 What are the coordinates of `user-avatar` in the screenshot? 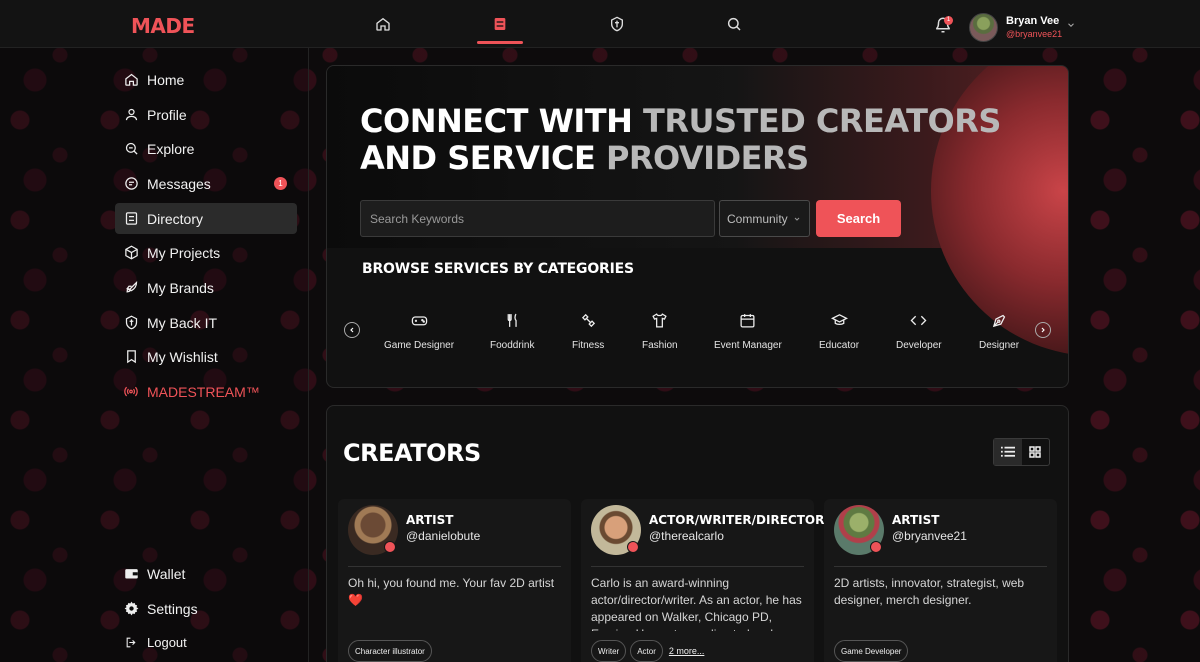 It's located at (983, 27).